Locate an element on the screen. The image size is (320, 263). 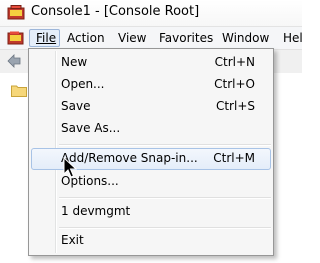
menu-item-label: New is located at coordinates (74, 62).